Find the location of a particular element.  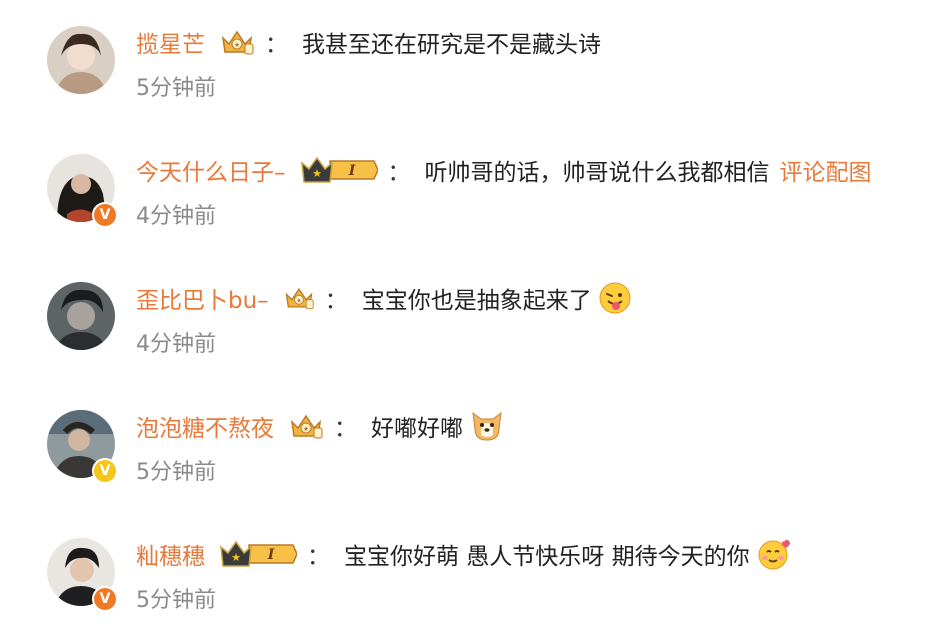

tongue-face-emoji-icon is located at coordinates (615, 298).